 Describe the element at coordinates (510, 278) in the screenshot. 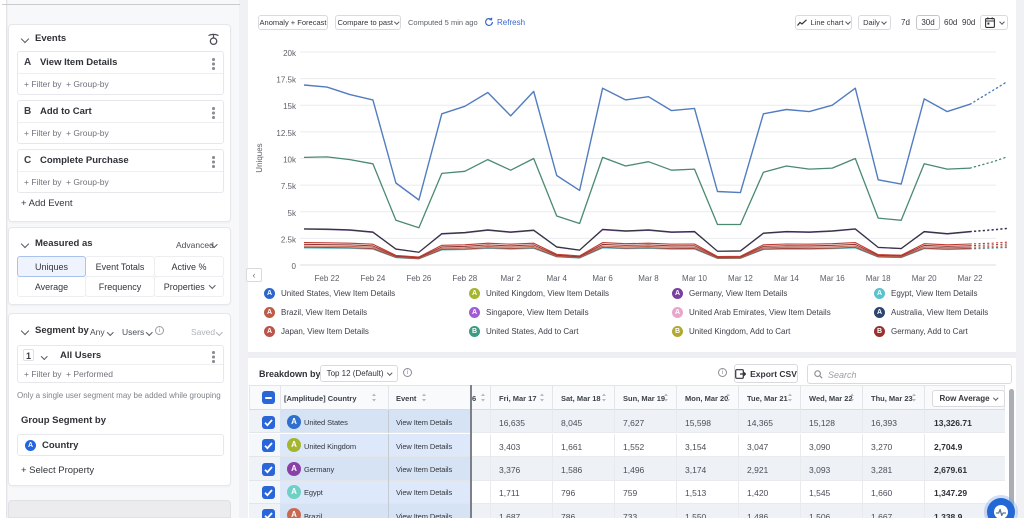

I see `svg-text: Mar 2` at that location.